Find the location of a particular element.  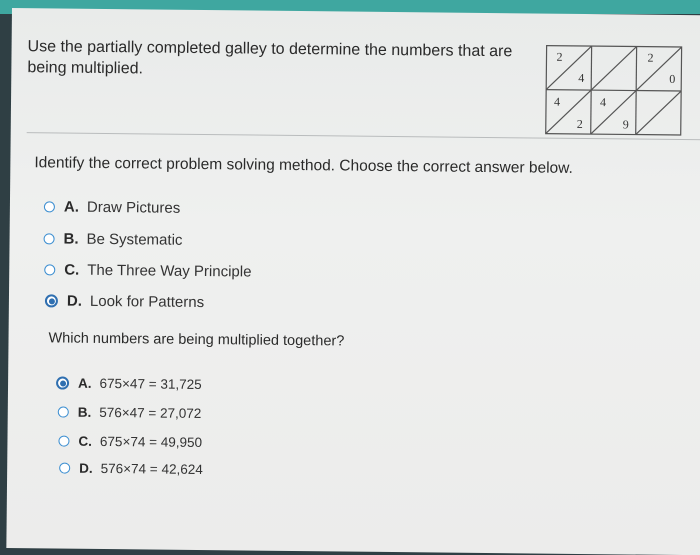

option-text: 675×74 = 49,950 is located at coordinates (151, 442).